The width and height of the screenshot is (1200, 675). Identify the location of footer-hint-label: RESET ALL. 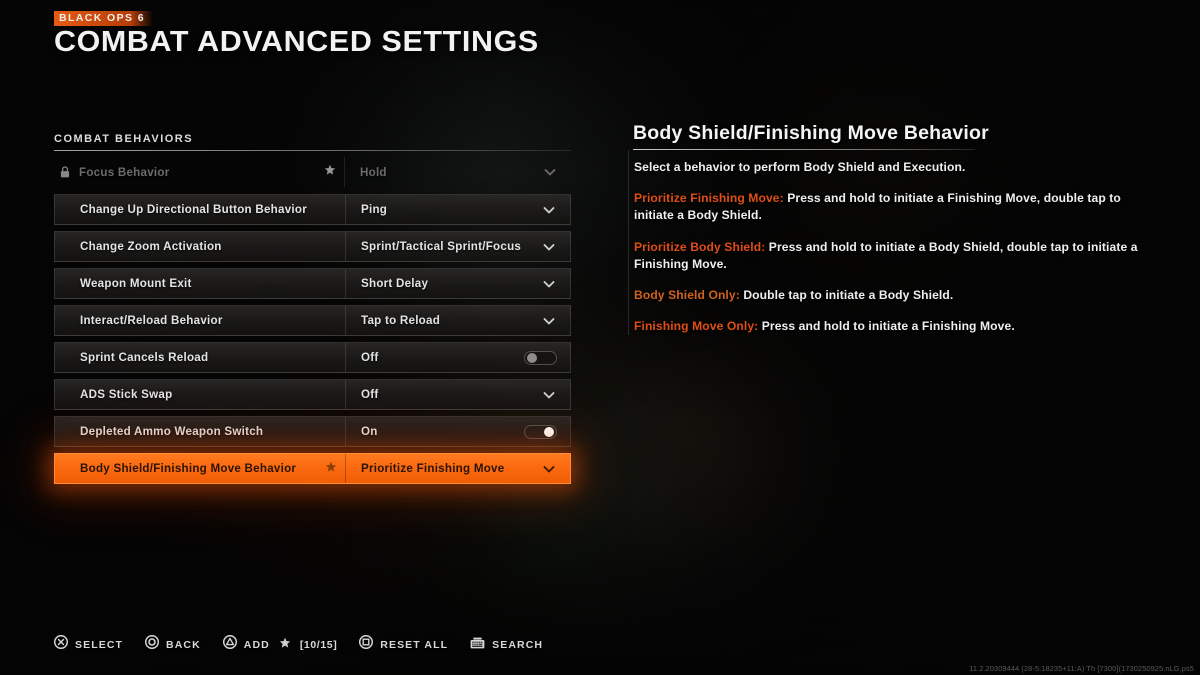
(414, 644).